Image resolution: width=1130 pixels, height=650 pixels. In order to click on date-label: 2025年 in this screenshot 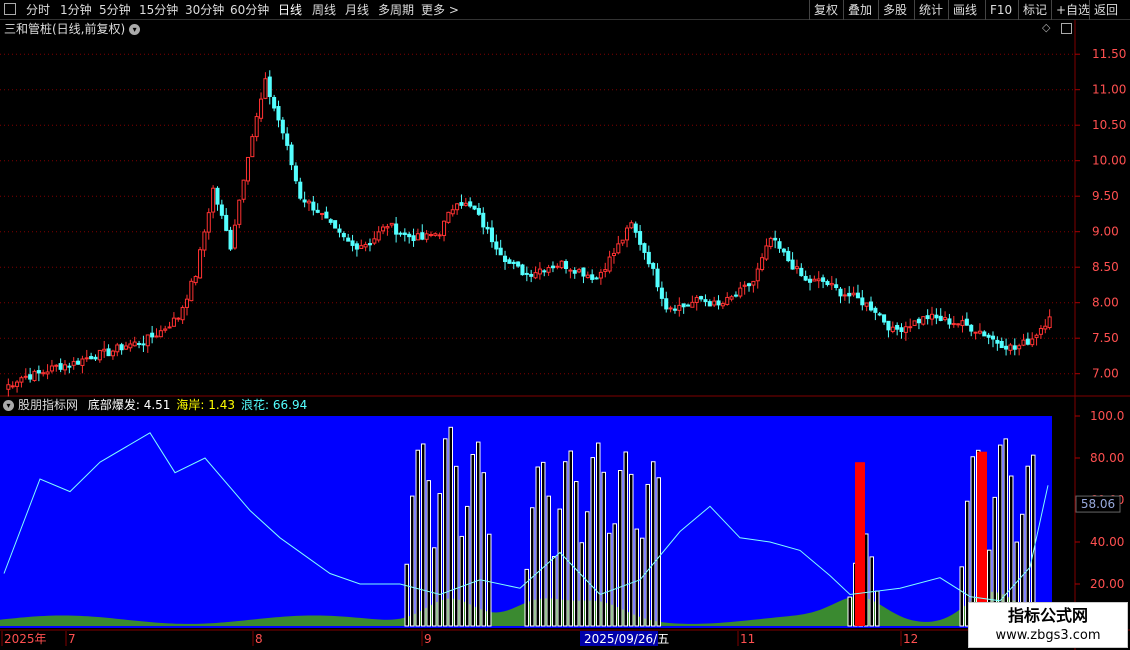, I will do `click(25, 639)`.